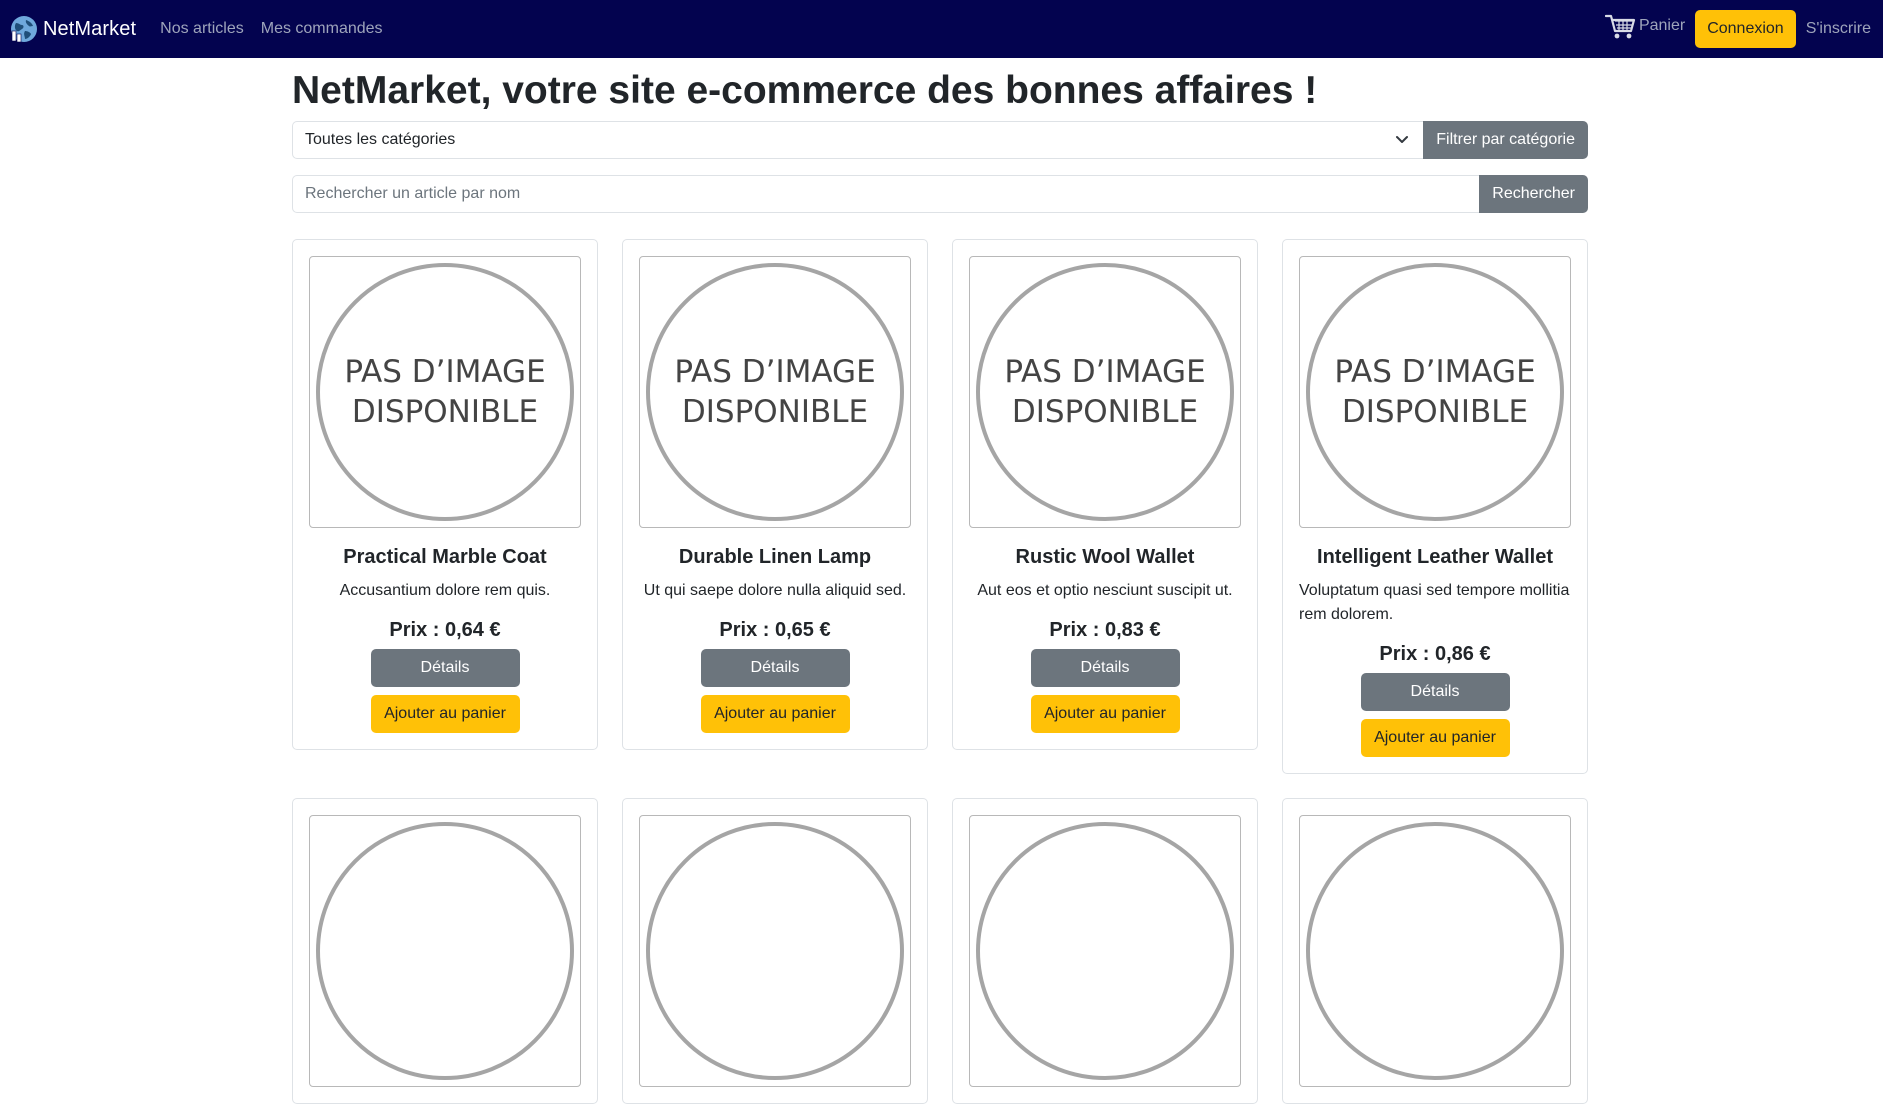  What do you see at coordinates (1838, 29) in the screenshot?
I see `signup-link: S'inscrire` at bounding box center [1838, 29].